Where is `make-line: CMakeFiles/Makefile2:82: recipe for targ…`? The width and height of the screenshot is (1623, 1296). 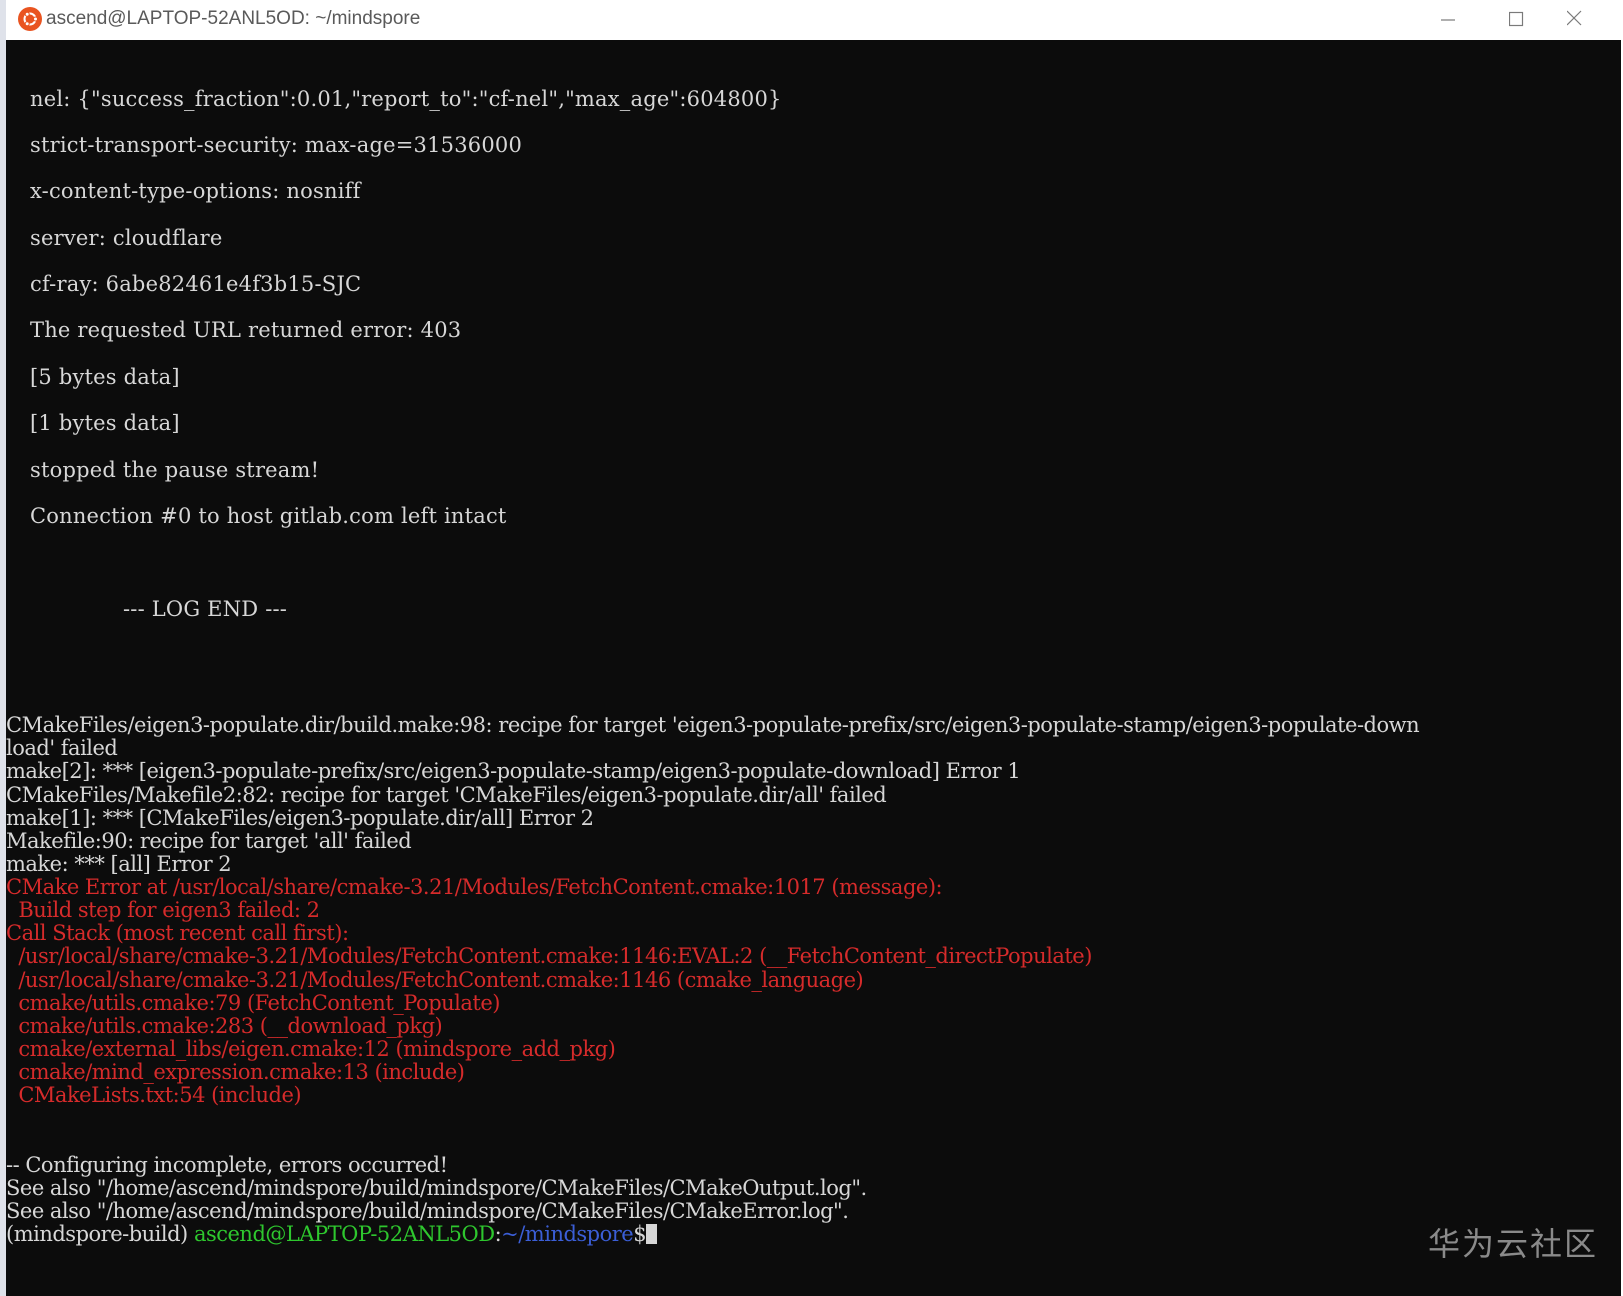
make-line: CMakeFiles/Makefile2:82: recipe for targ… is located at coordinates (446, 795).